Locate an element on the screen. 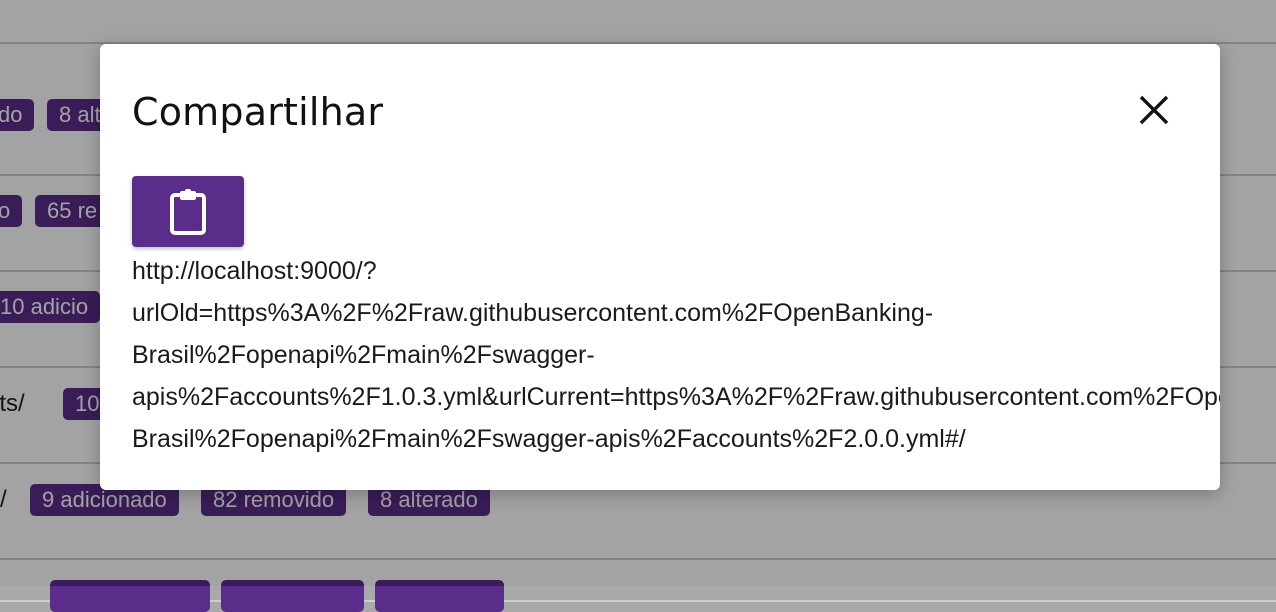 The image size is (1276, 612). copy-link-button is located at coordinates (188, 211).